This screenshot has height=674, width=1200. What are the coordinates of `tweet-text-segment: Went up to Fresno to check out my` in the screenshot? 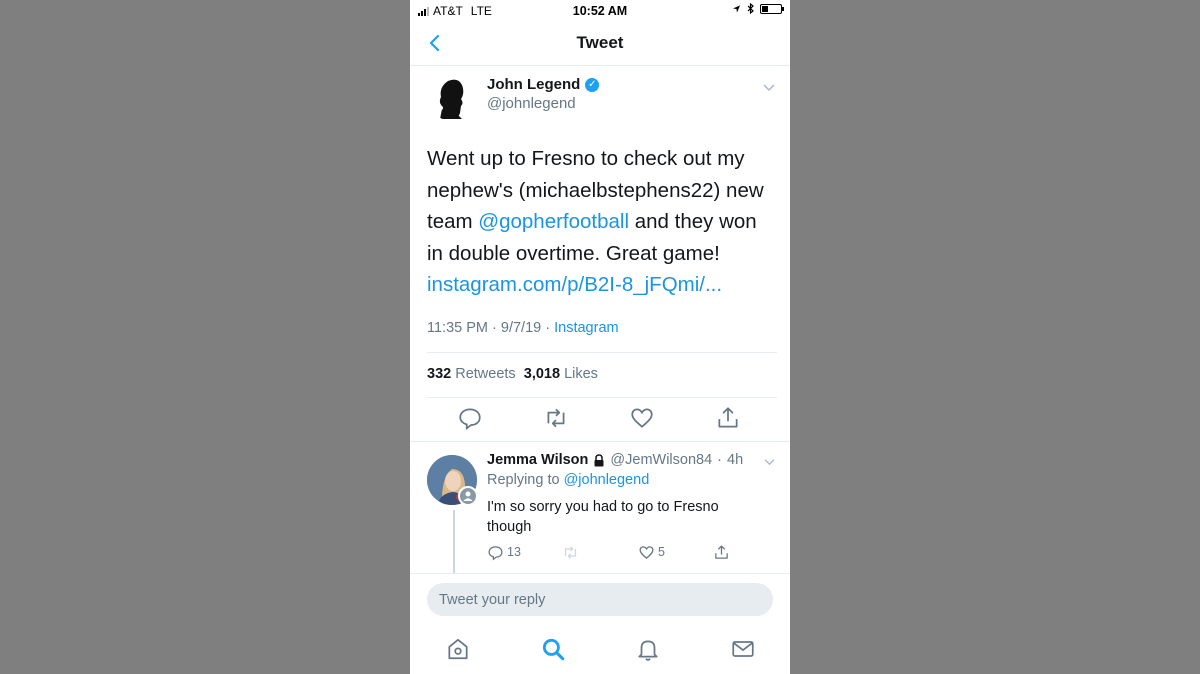 It's located at (586, 158).